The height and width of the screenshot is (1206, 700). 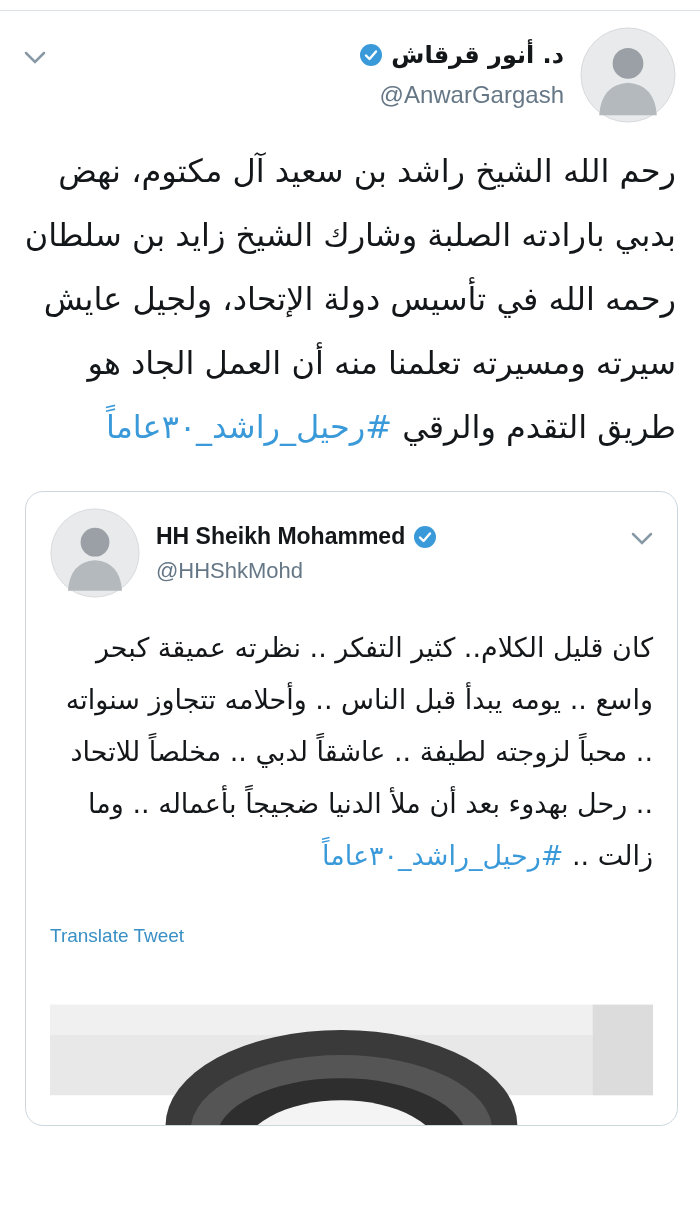 I want to click on author-handle: @AnwarGargash, so click(x=471, y=95).